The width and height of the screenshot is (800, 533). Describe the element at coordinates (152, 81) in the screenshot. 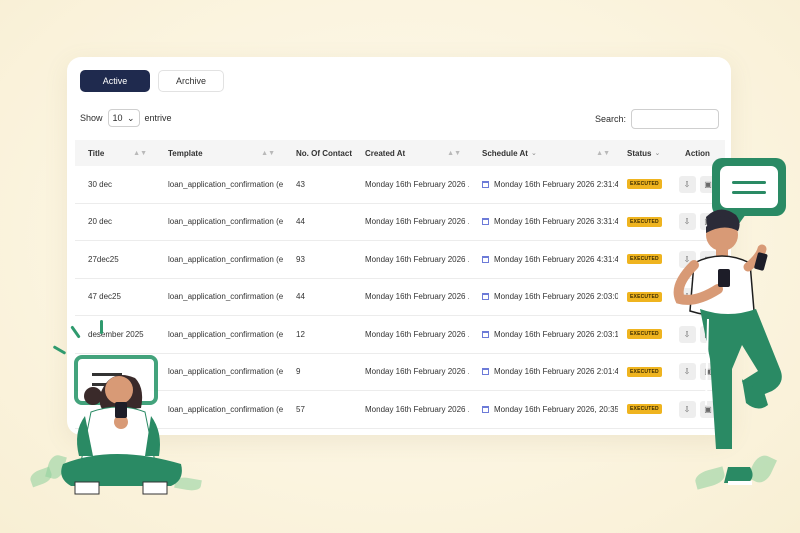

I see `tab-bar: Active Archive` at that location.